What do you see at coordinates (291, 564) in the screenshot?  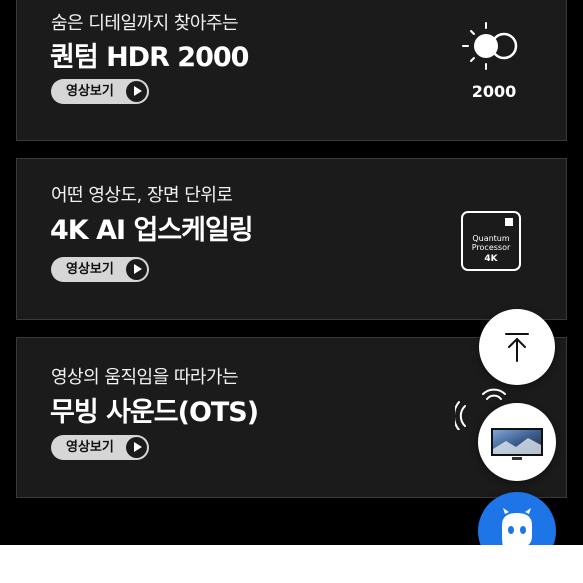 I see `bottom-panel` at bounding box center [291, 564].